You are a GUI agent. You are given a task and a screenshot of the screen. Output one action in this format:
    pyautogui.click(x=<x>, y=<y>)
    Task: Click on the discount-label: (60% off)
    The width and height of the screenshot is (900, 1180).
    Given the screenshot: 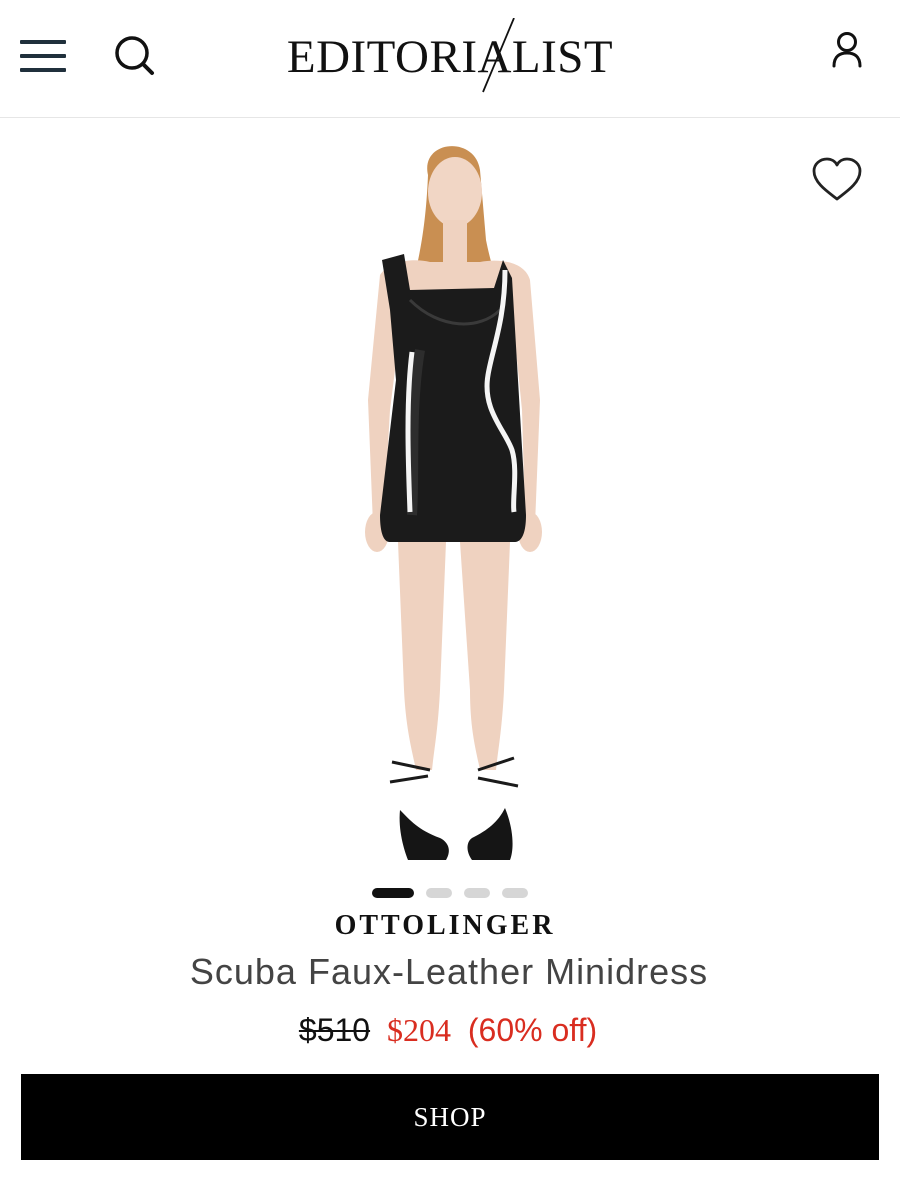 What is the action you would take?
    pyautogui.click(x=532, y=1030)
    